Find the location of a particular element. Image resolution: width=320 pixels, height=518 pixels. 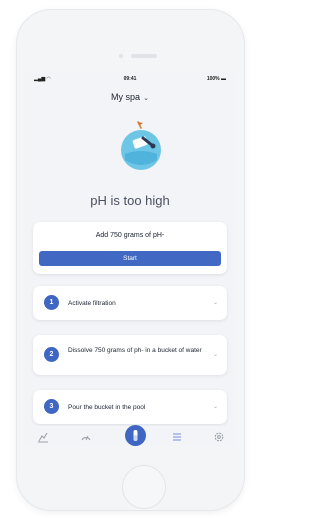

front-camera is located at coordinates (121, 56).